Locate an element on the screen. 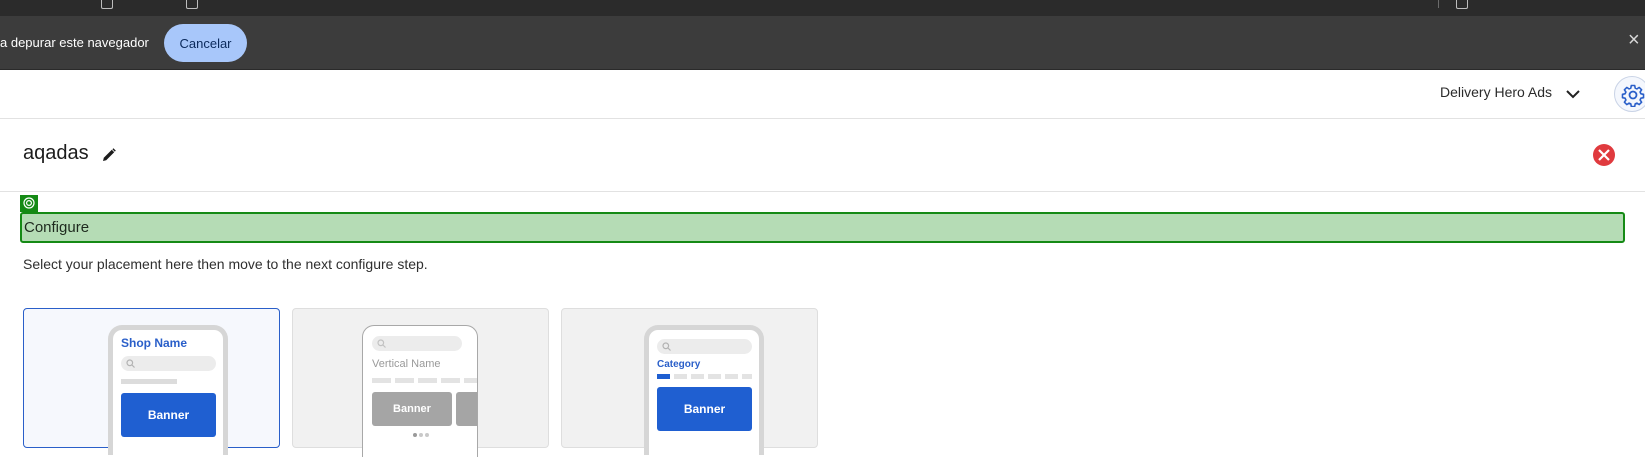 The image size is (1645, 457). configure-step-header: Configure is located at coordinates (822, 227).